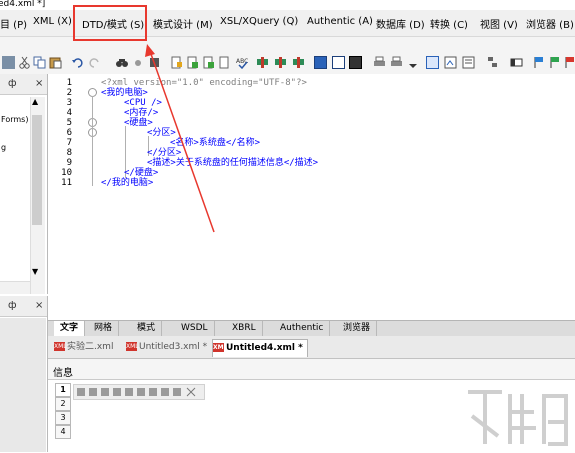 This screenshot has width=575, height=453. I want to click on find-next-icon, so click(138, 62).